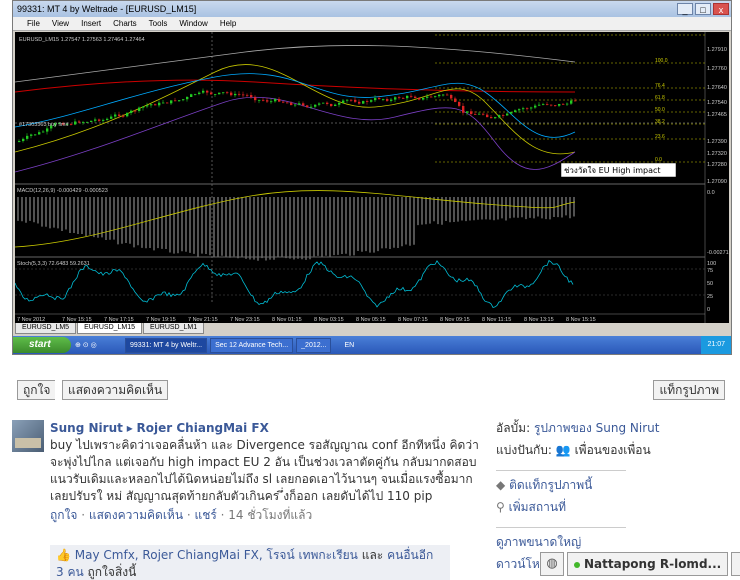 This screenshot has height=580, width=740. Describe the element at coordinates (658, 160) in the screenshot. I see `fib-label: 0.0` at that location.